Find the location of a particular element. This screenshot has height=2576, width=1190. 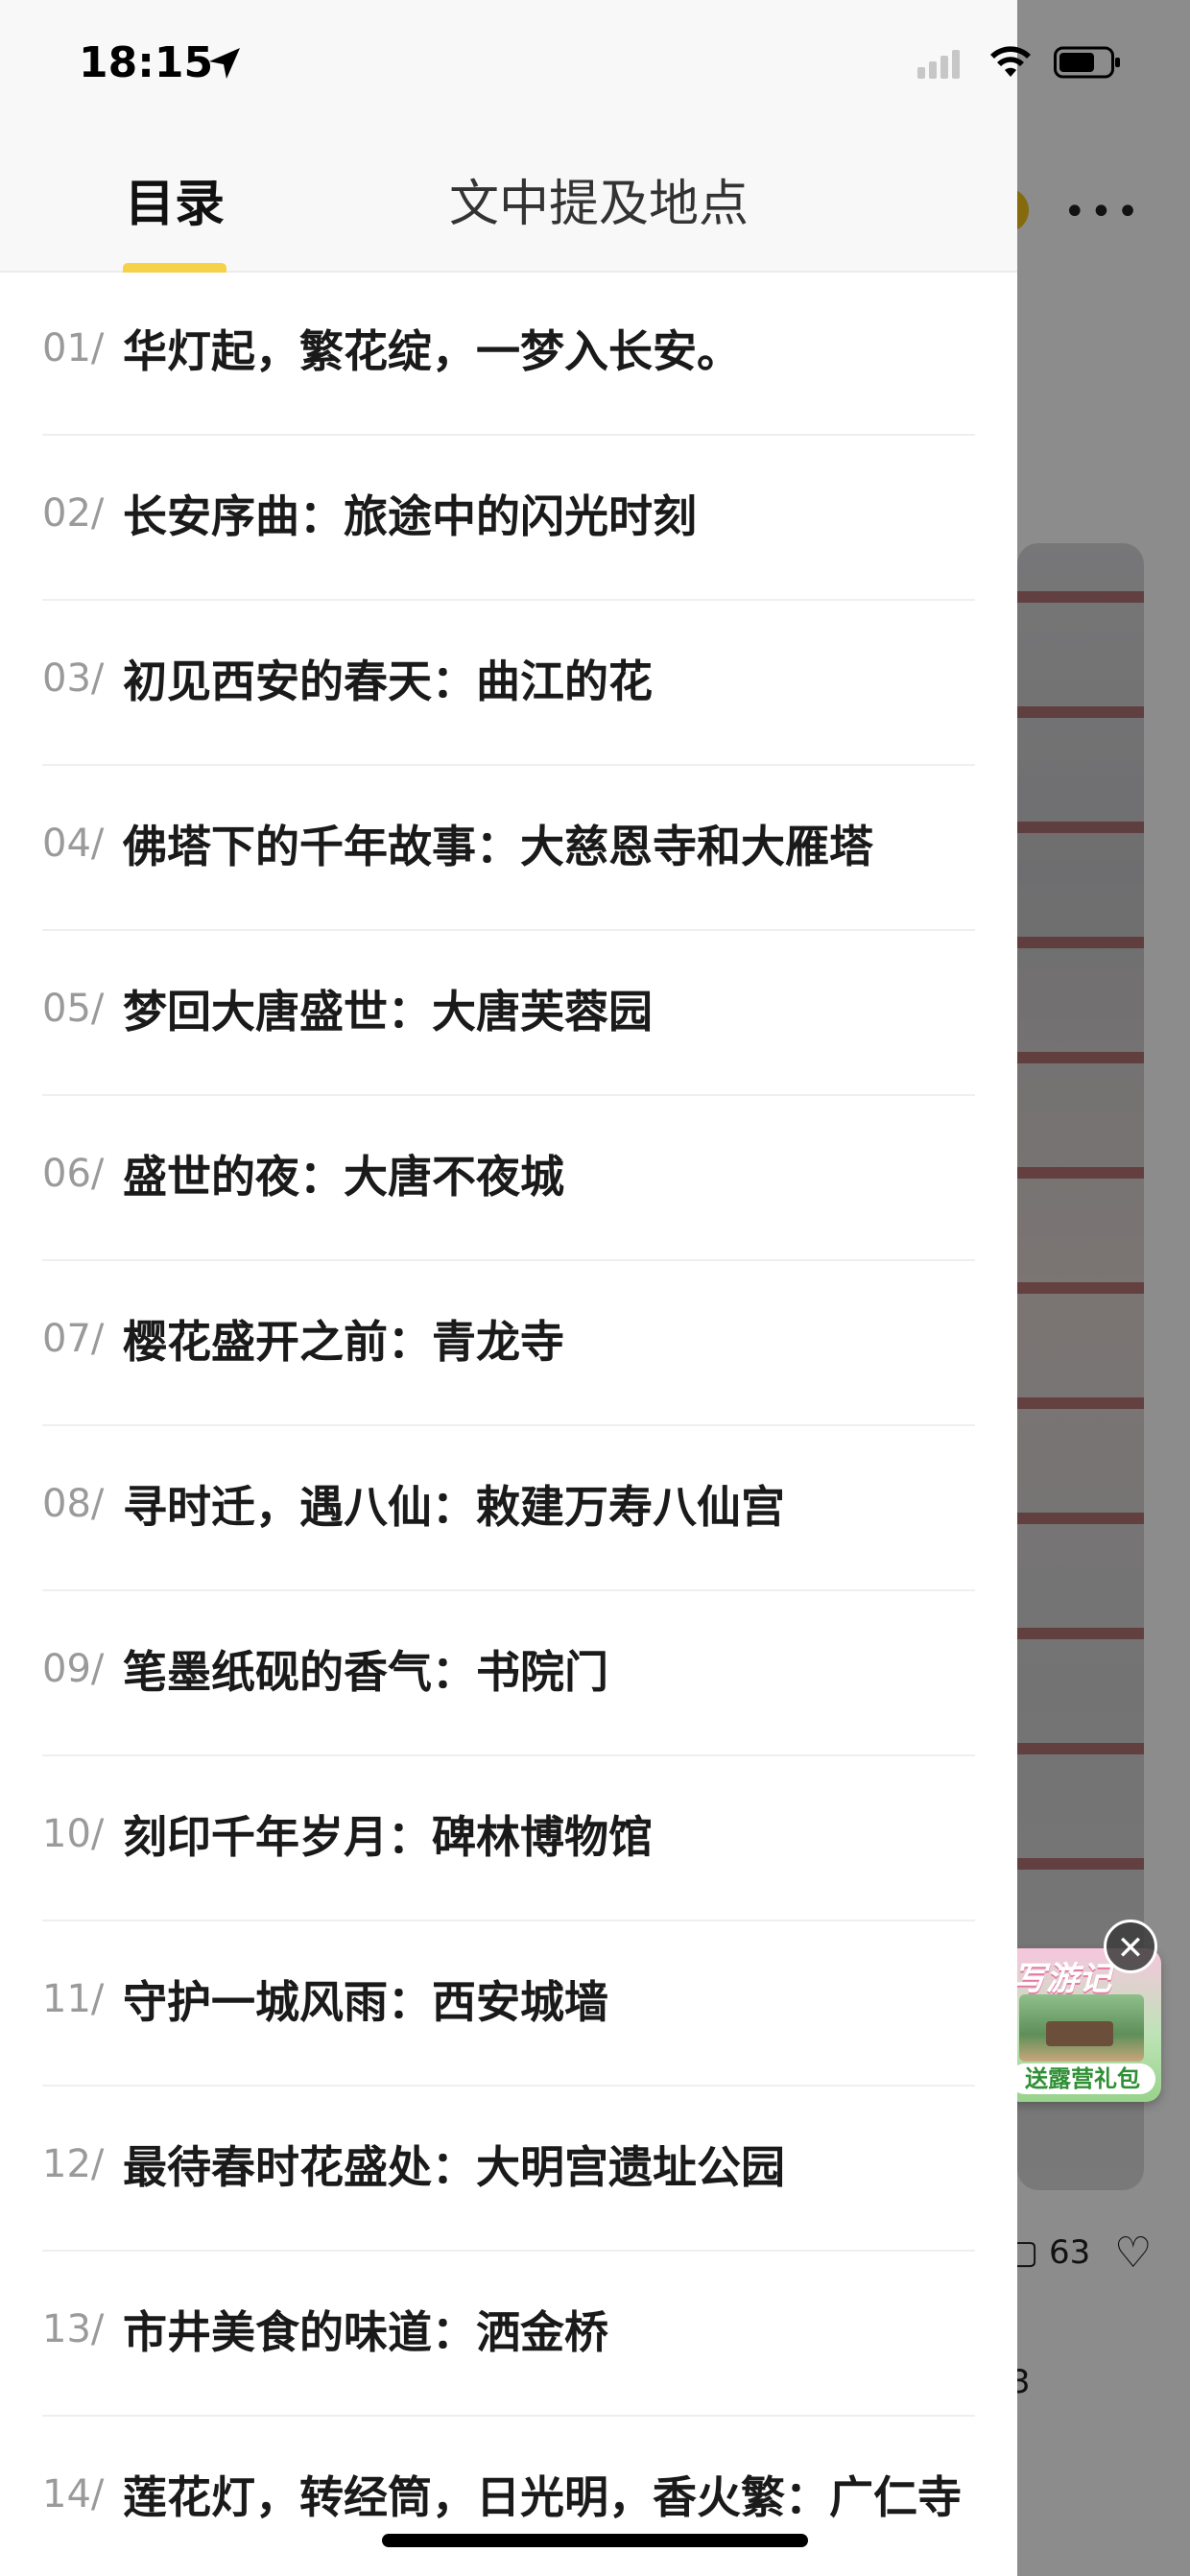

toc-item-04: 04/佛塔下的千年故事：大慈恩寺和大雁塔 is located at coordinates (509, 848).